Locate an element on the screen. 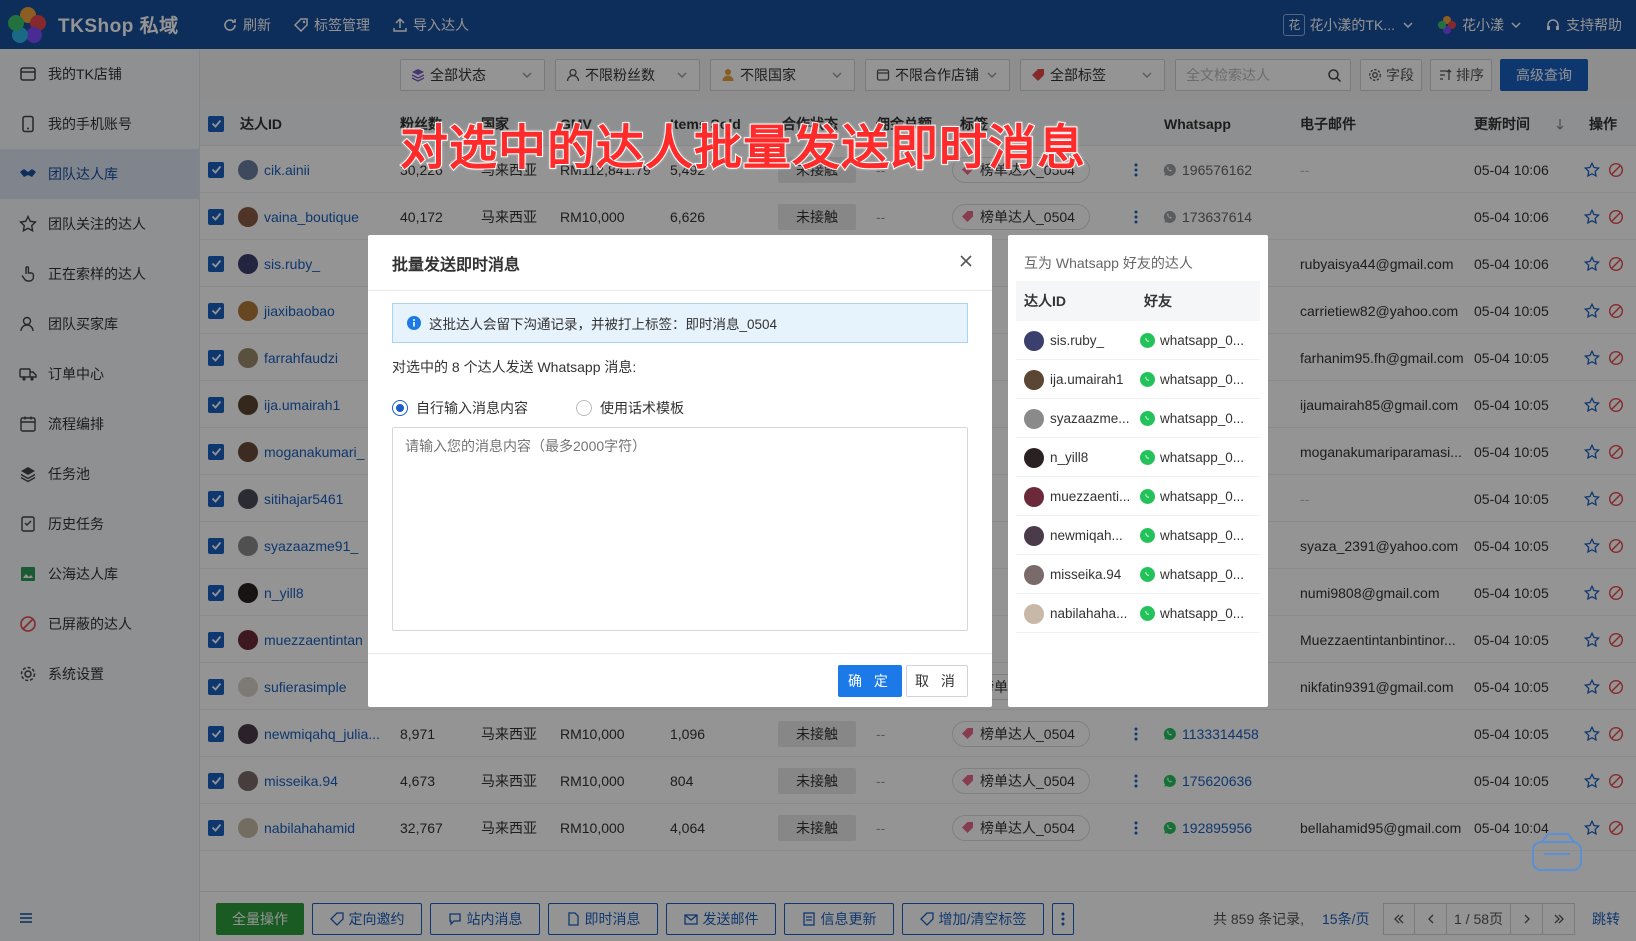  modal-footer: 确 定 取 消 is located at coordinates (680, 680).